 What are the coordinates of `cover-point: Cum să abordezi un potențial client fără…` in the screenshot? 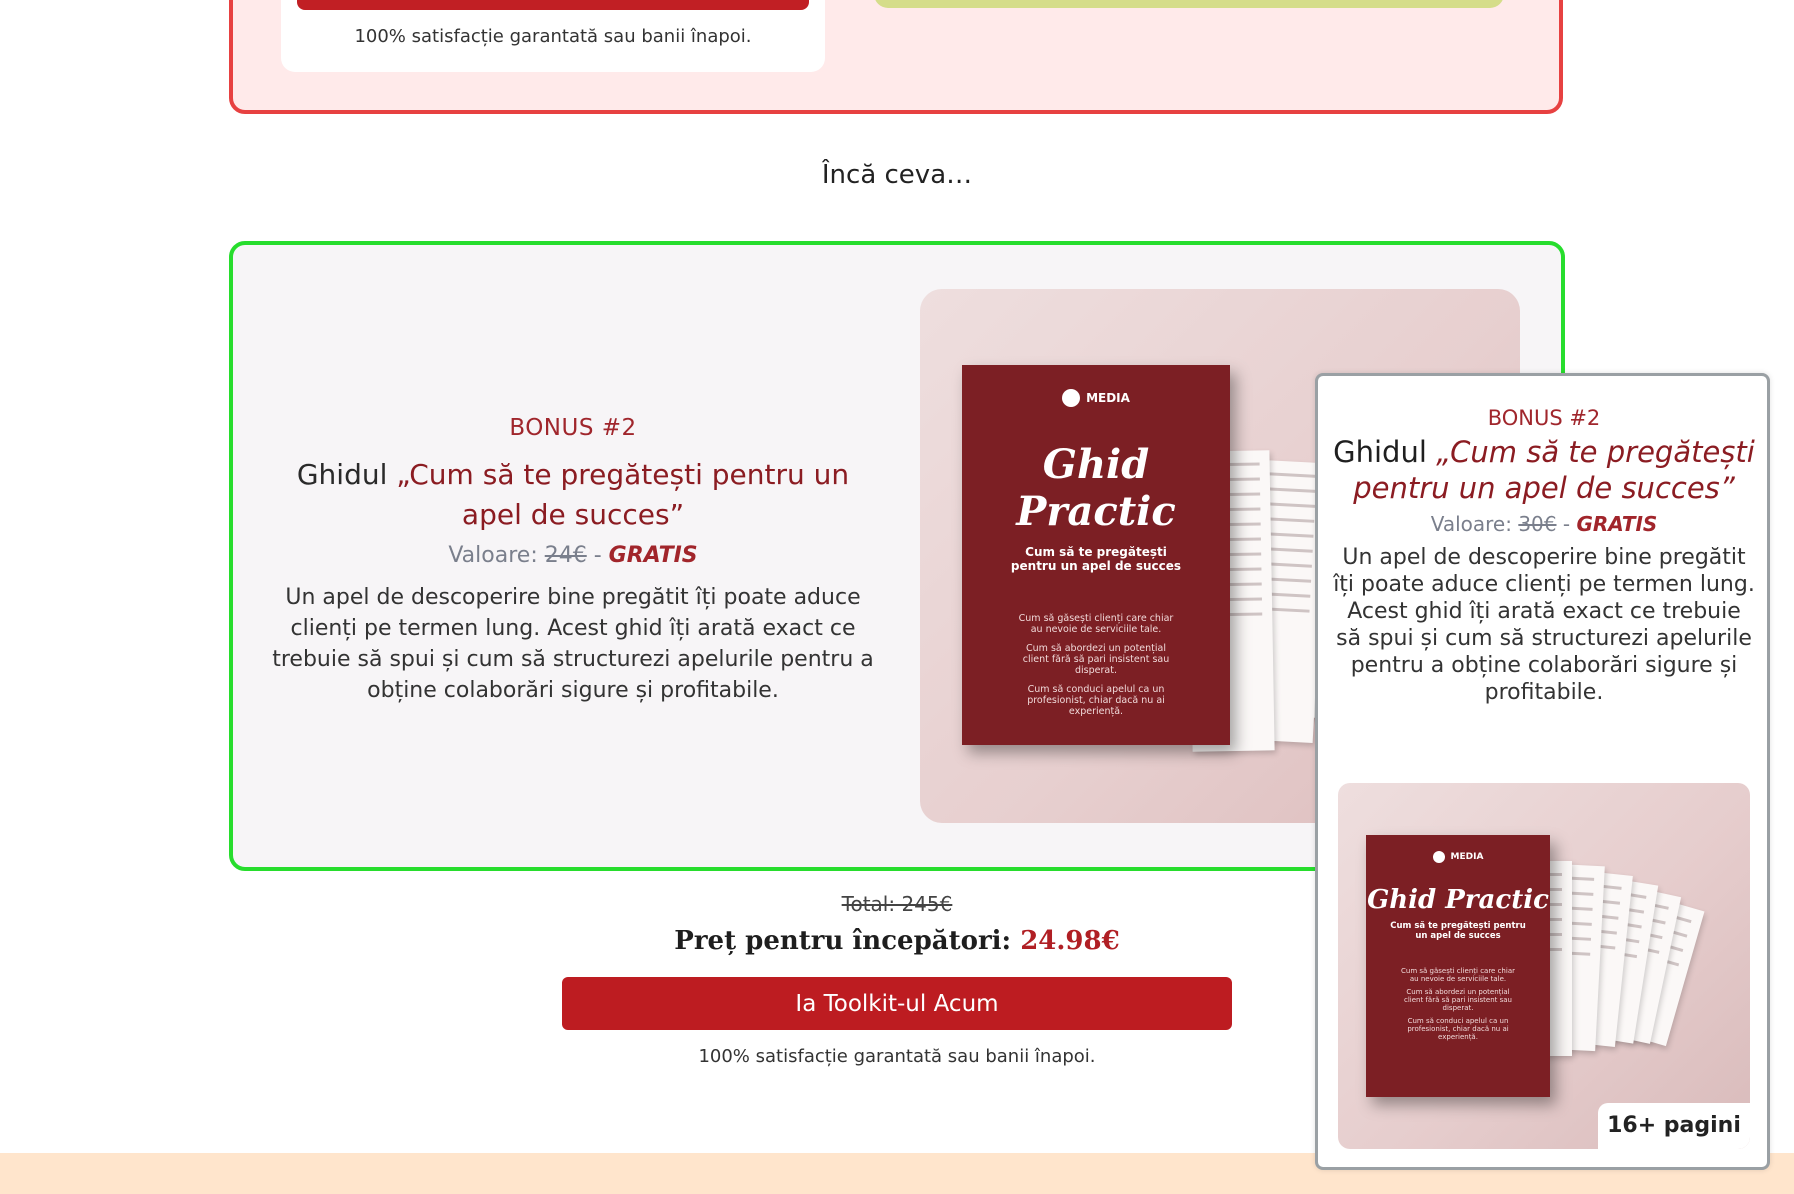 It's located at (1096, 659).